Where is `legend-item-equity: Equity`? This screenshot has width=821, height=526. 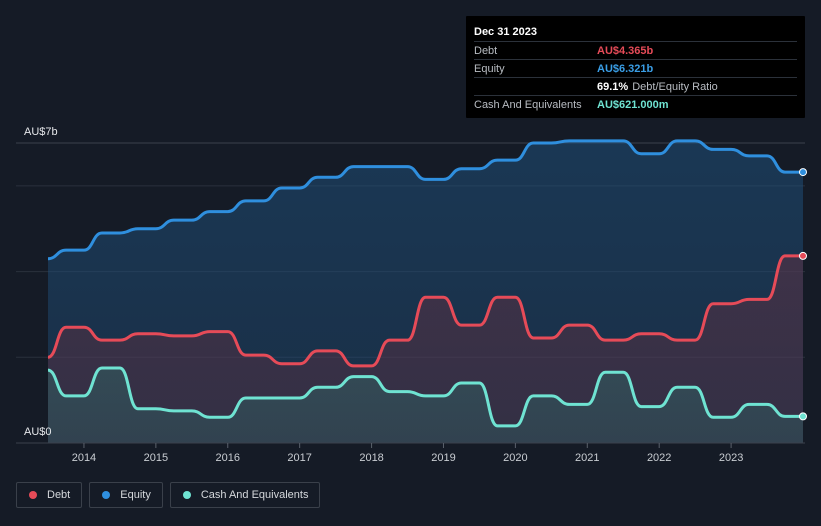
legend-item-equity: Equity is located at coordinates (126, 495).